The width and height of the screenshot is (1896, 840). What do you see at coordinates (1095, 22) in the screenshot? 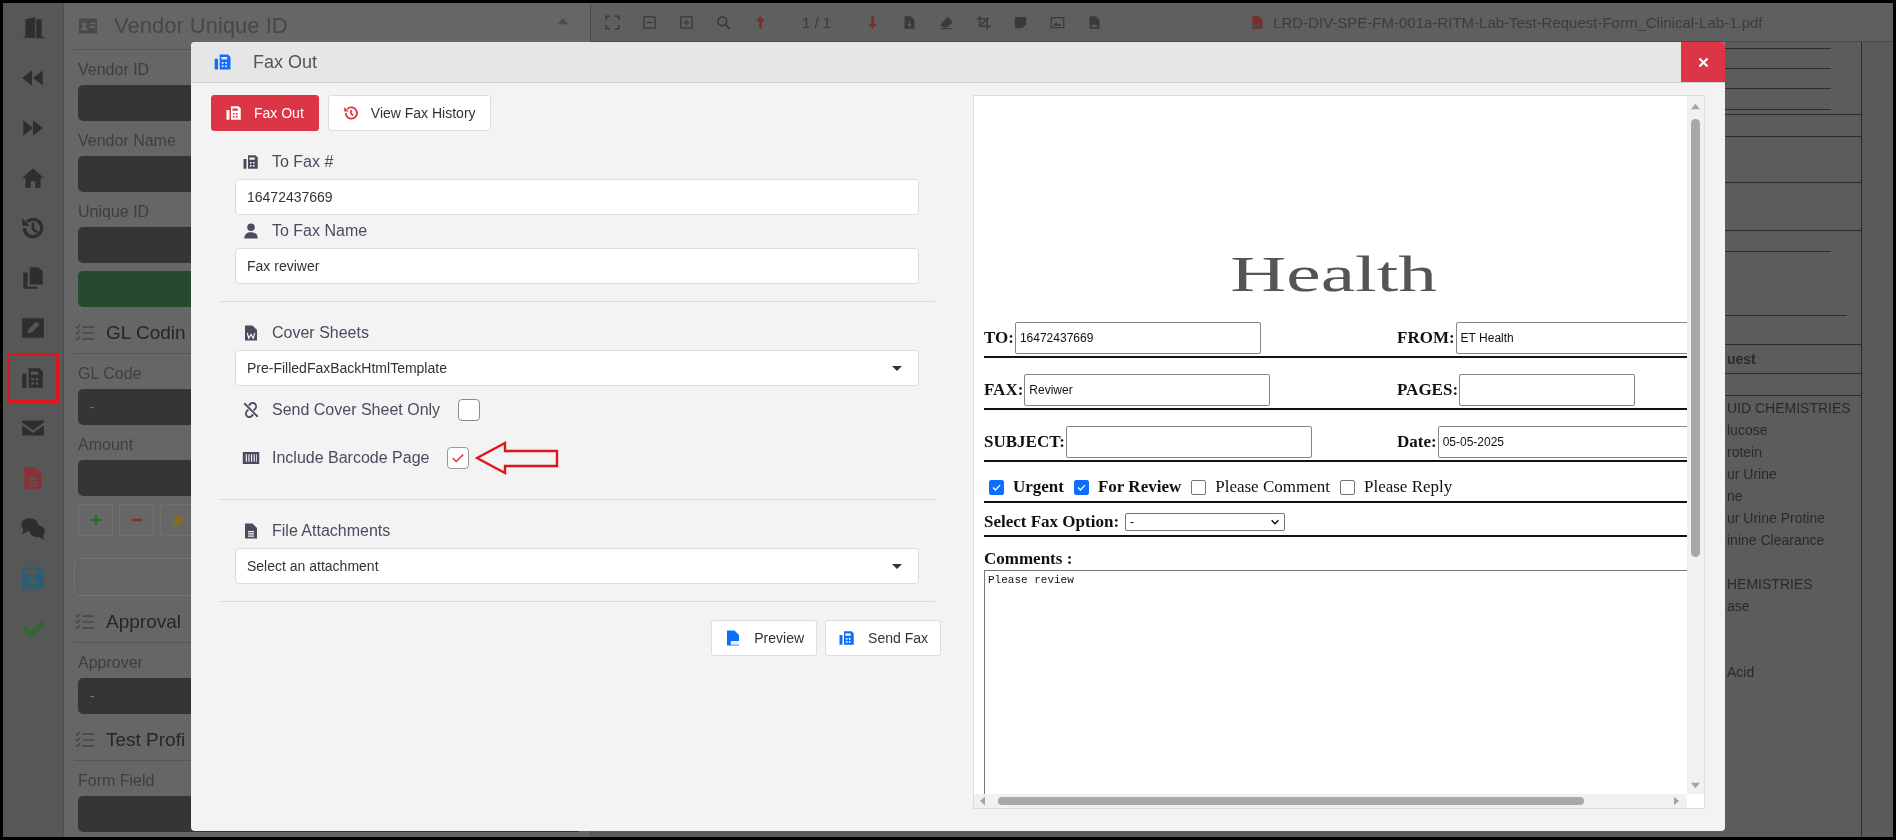
I see `image-file-icon` at bounding box center [1095, 22].